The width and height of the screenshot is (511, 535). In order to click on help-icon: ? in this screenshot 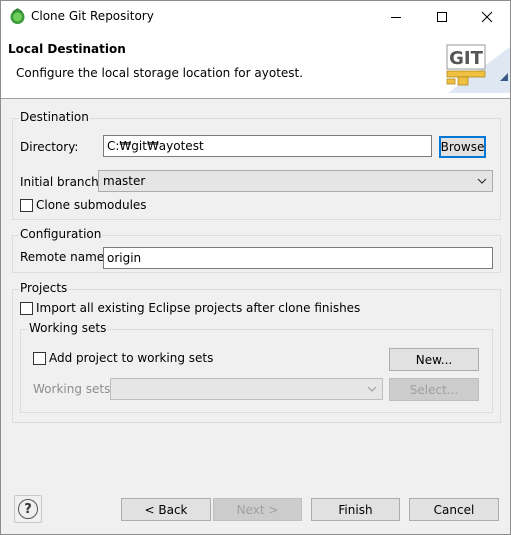, I will do `click(28, 509)`.